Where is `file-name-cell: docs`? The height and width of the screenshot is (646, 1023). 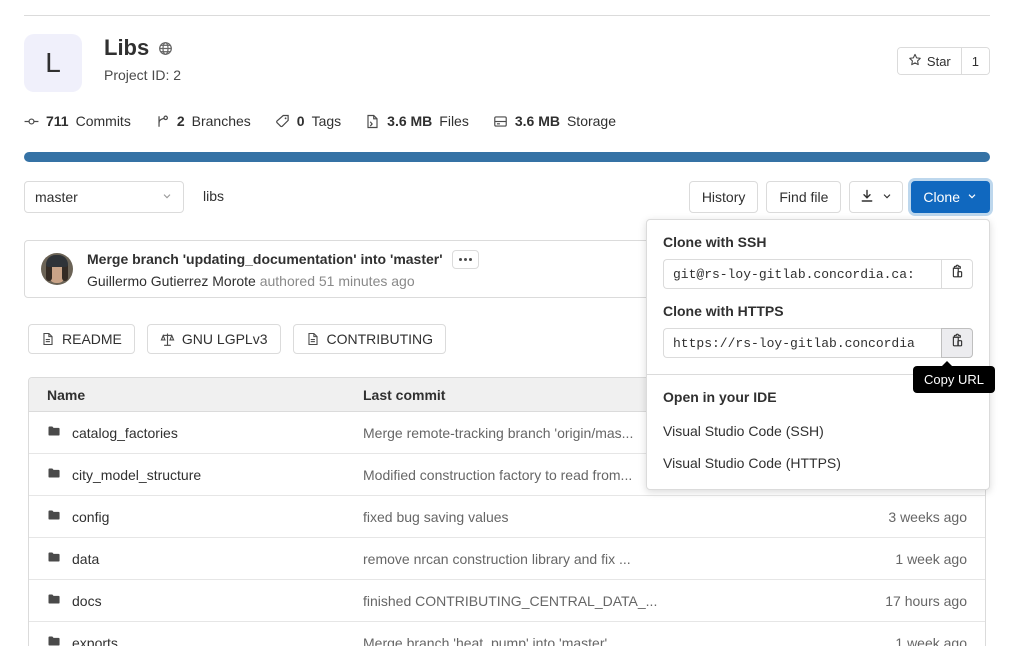 file-name-cell: docs is located at coordinates (194, 601).